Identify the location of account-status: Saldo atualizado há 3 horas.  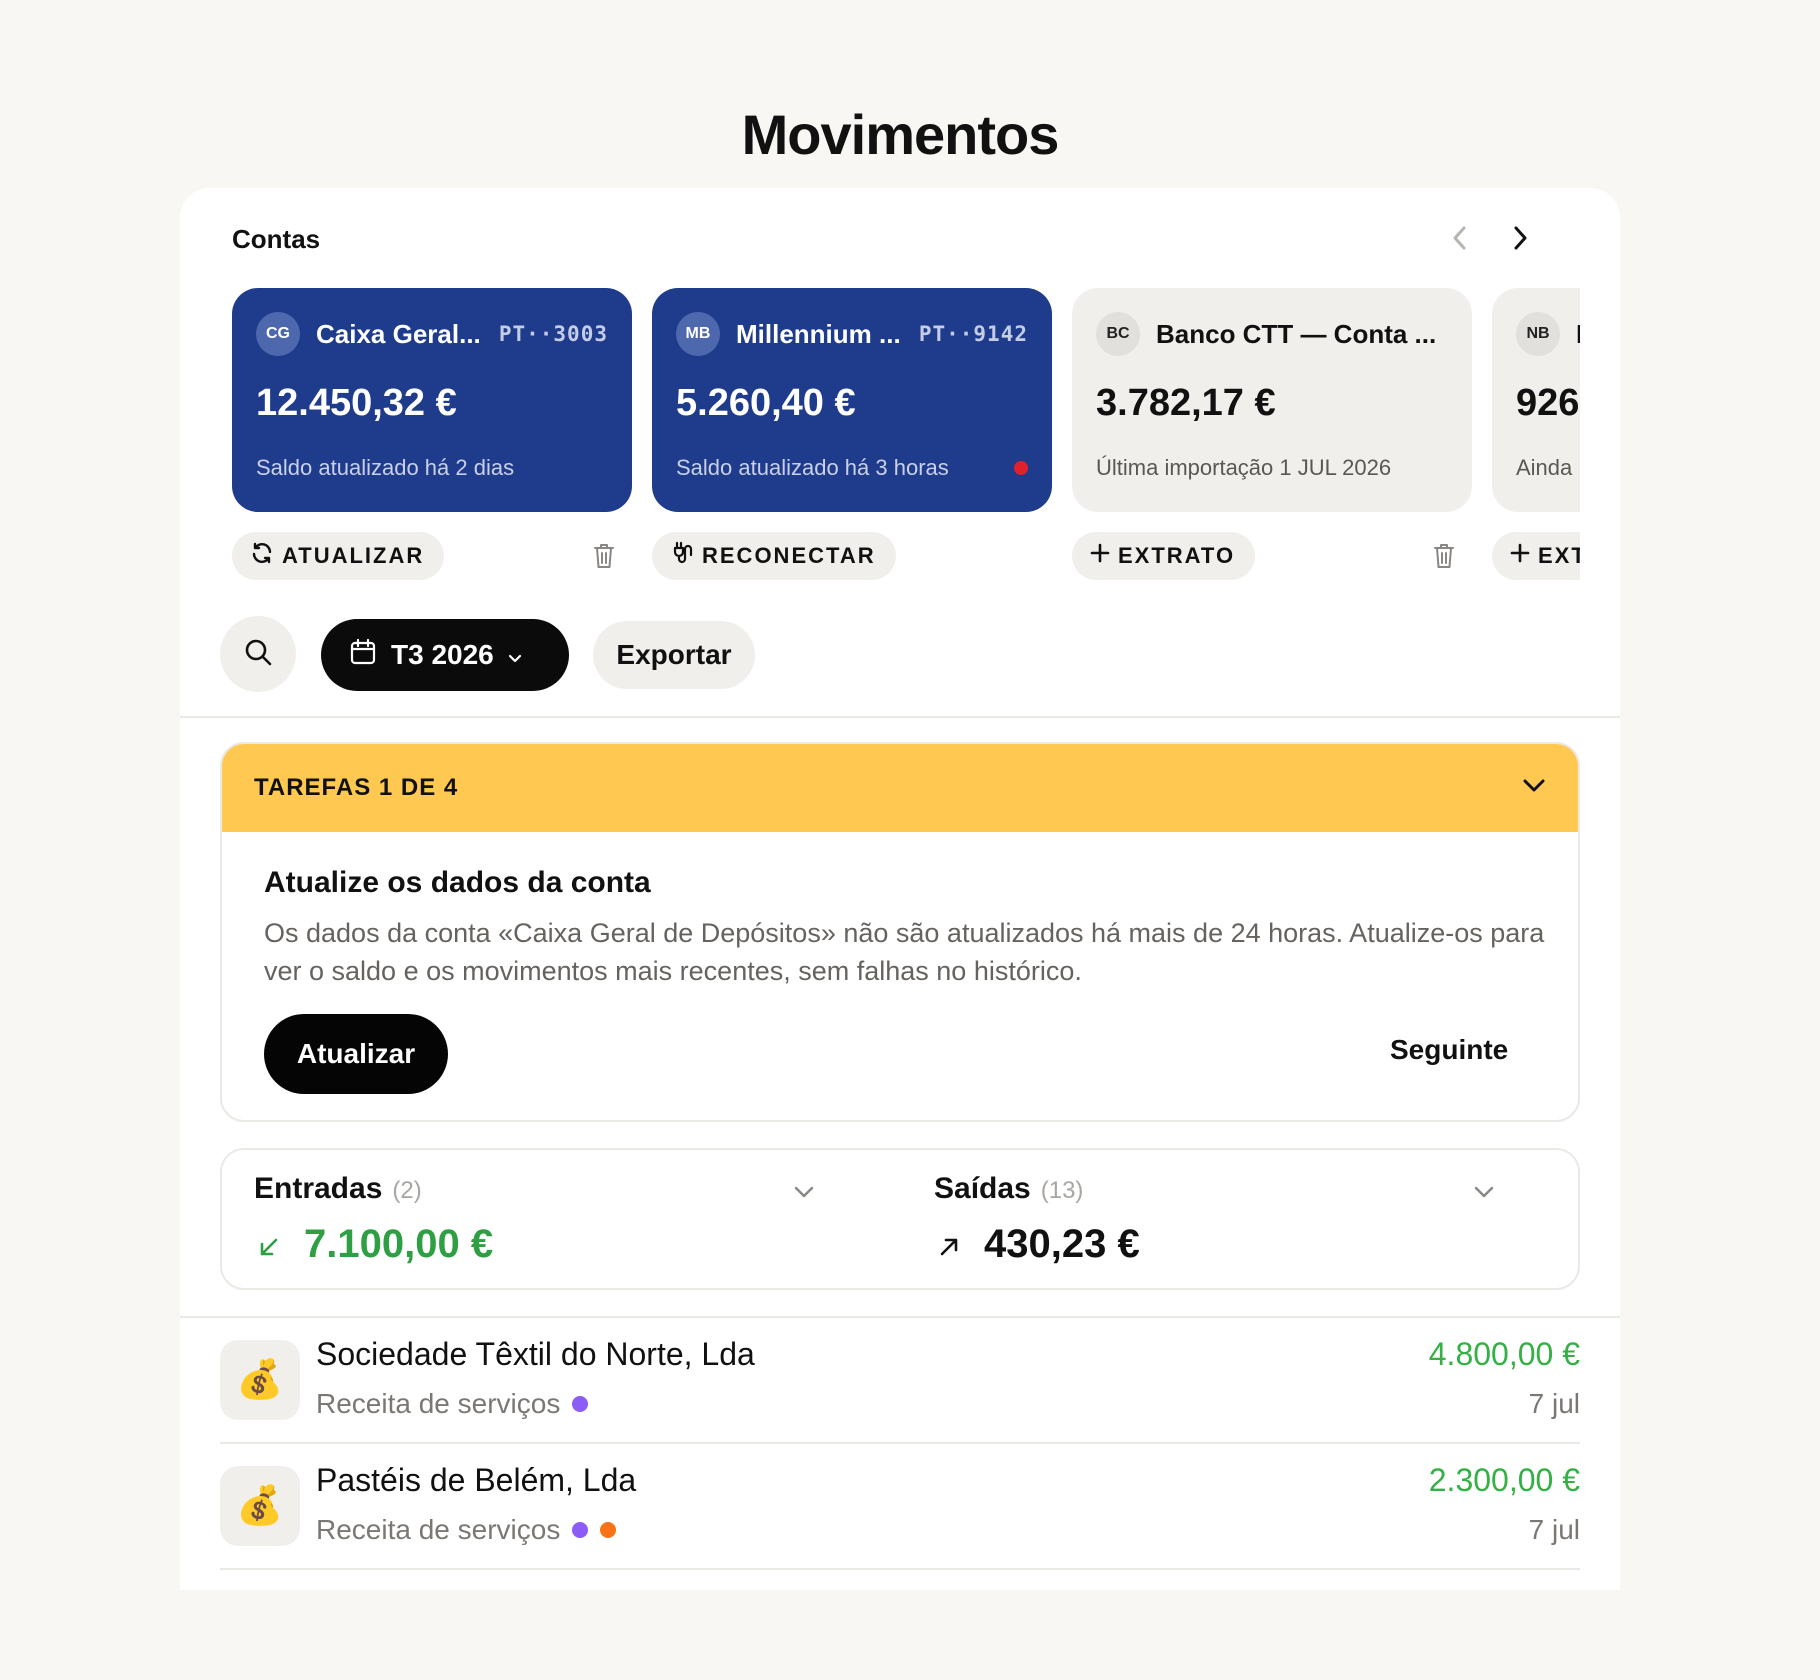
(852, 468).